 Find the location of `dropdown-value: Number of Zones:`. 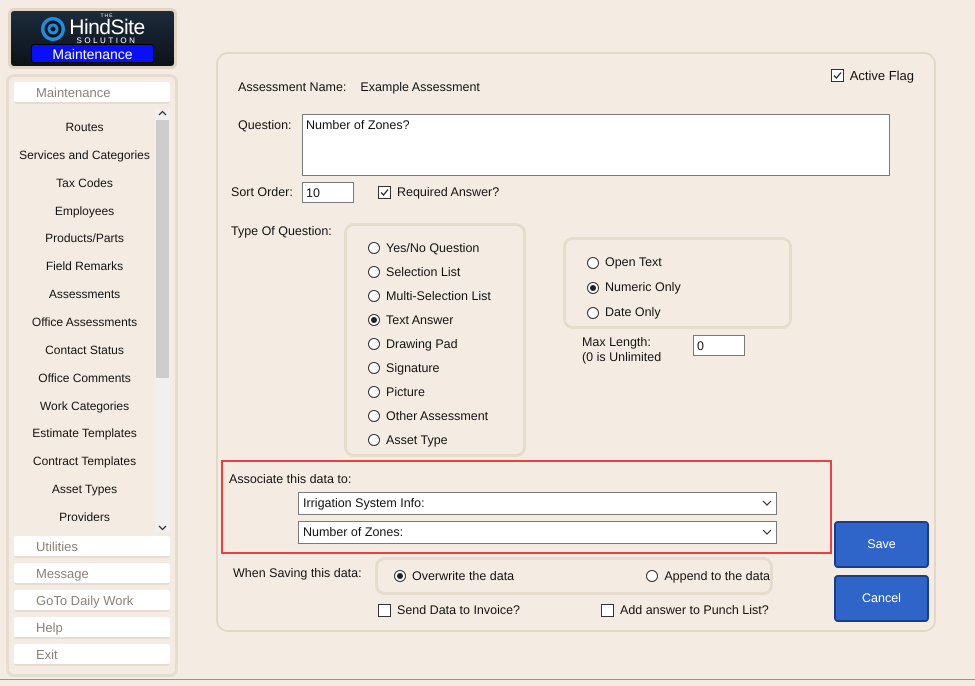

dropdown-value: Number of Zones: is located at coordinates (353, 532).